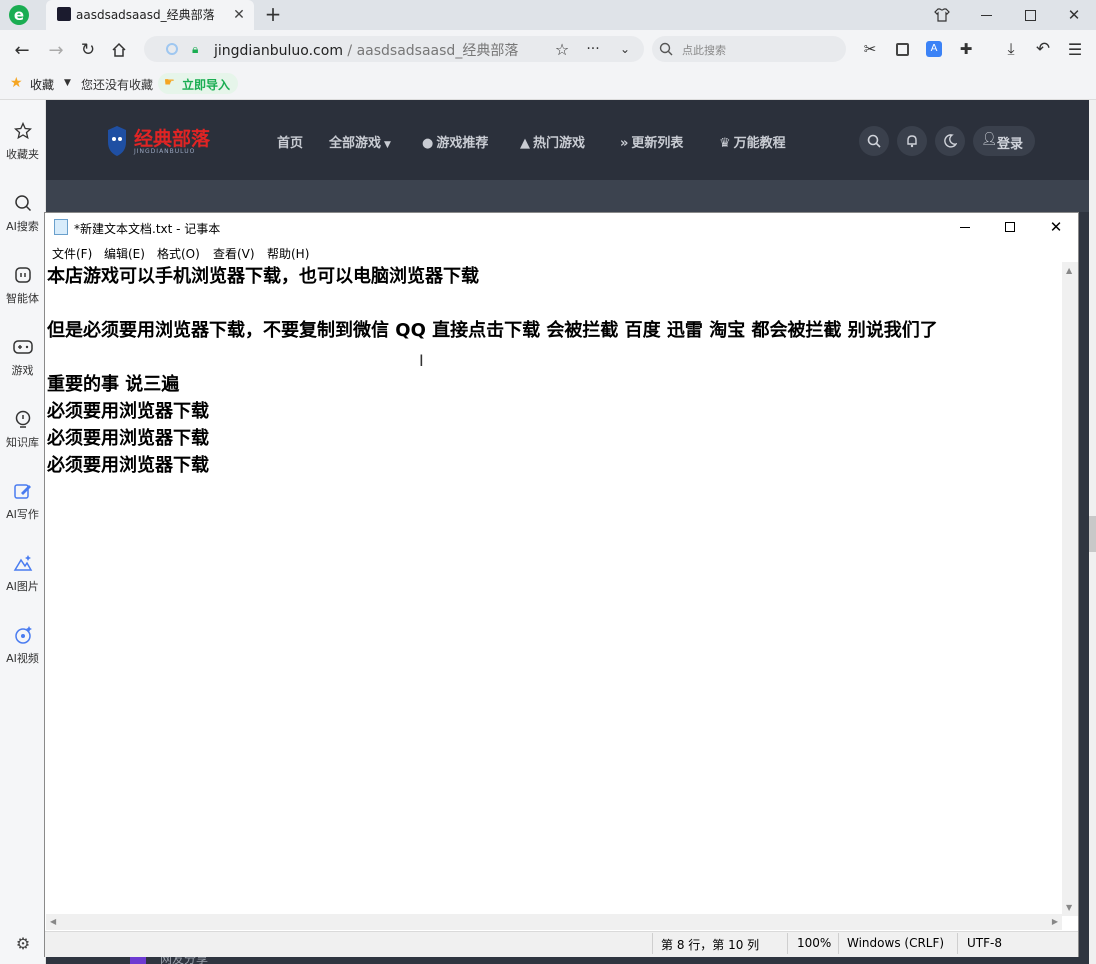 The image size is (1096, 964). I want to click on tab-close-icon: ✕, so click(239, 15).